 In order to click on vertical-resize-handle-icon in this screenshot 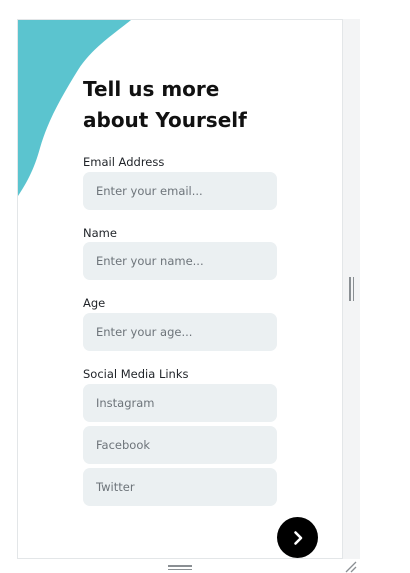, I will do `click(352, 289)`.